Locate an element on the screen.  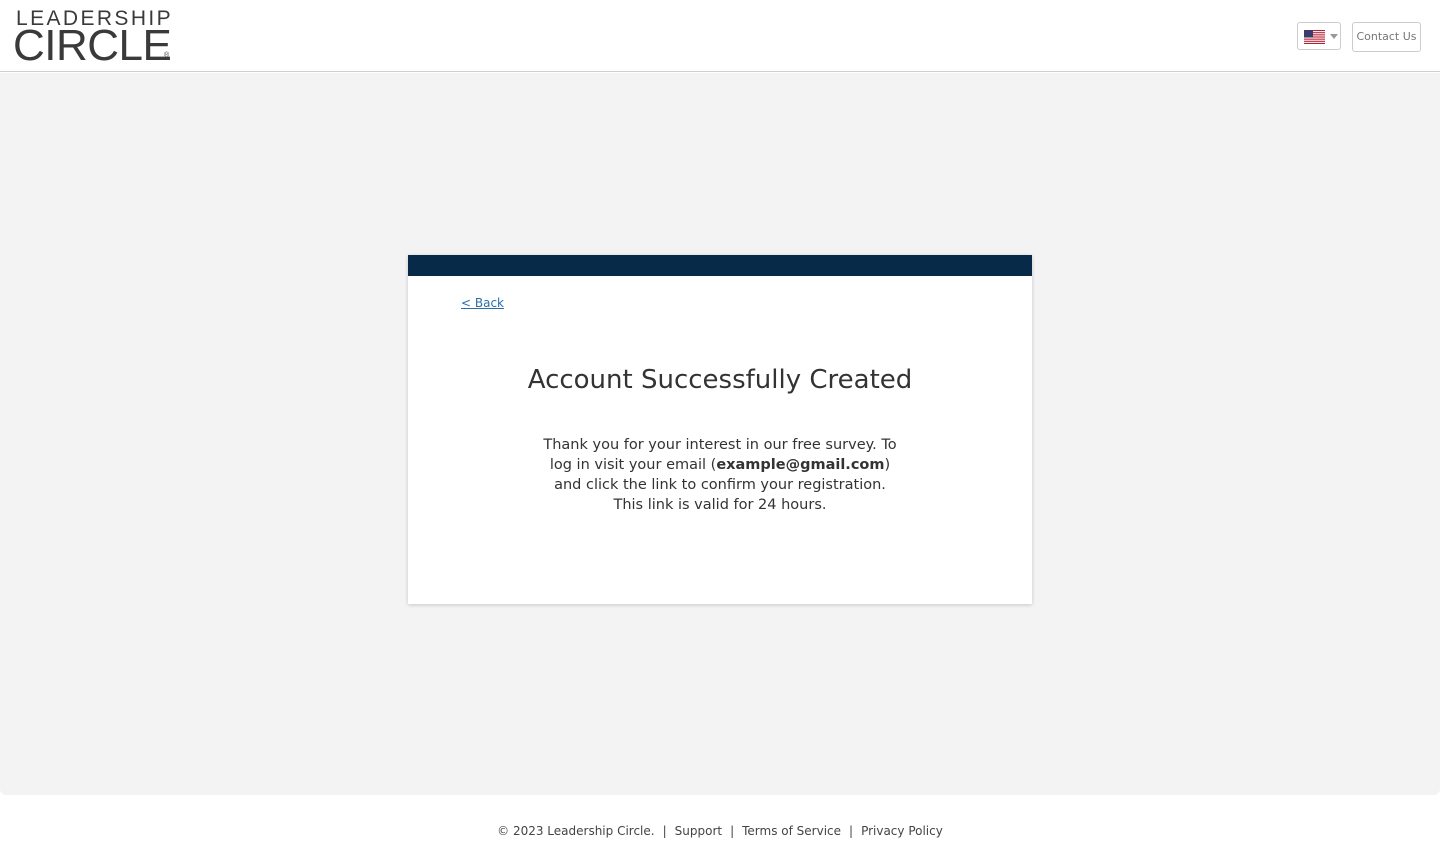
copyright-text: © 2023 Leadership Circle. is located at coordinates (576, 831).